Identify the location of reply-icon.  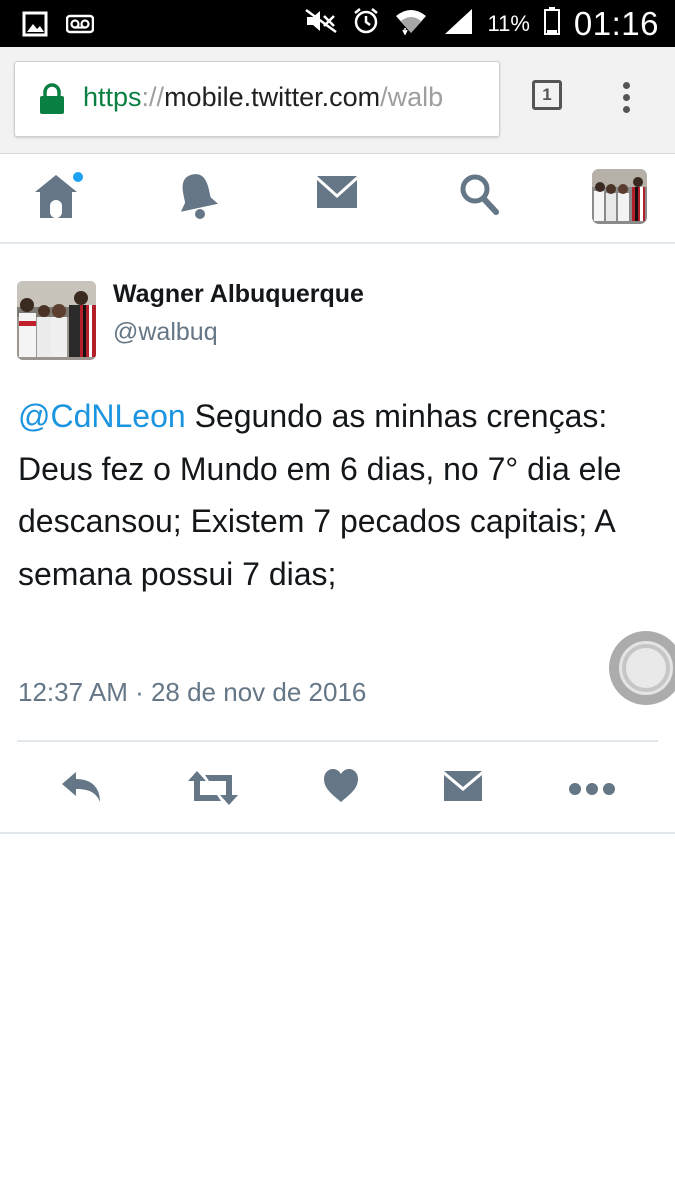
(82, 789).